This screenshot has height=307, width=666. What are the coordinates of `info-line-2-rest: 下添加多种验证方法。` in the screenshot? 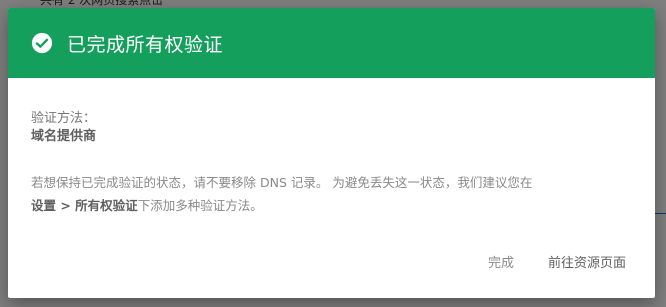 It's located at (200, 205).